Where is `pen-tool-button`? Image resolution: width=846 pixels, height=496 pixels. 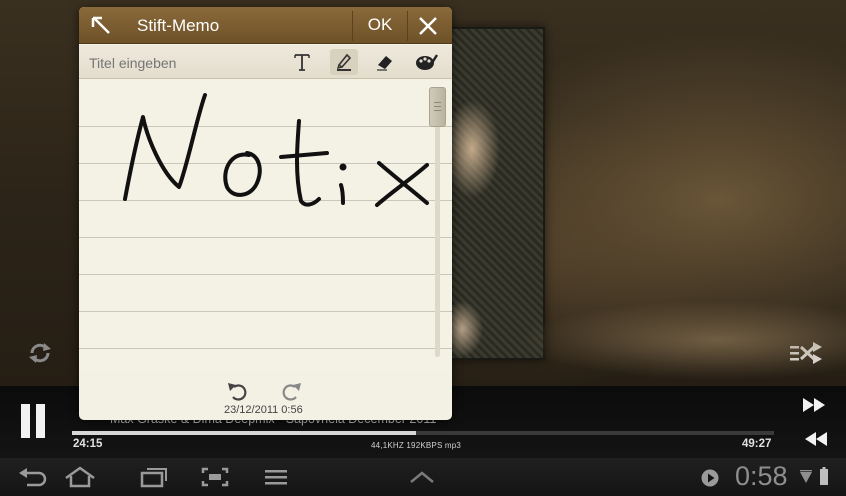 pen-tool-button is located at coordinates (344, 62).